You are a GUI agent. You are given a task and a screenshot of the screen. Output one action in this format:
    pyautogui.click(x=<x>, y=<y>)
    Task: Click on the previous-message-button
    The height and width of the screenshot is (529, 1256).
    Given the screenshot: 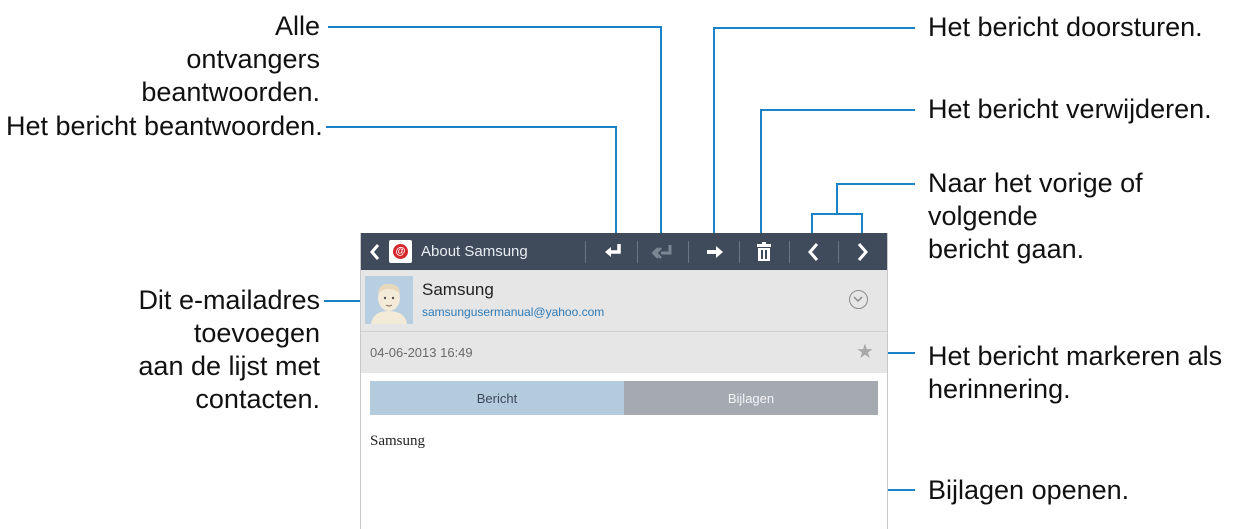 What is the action you would take?
    pyautogui.click(x=813, y=251)
    